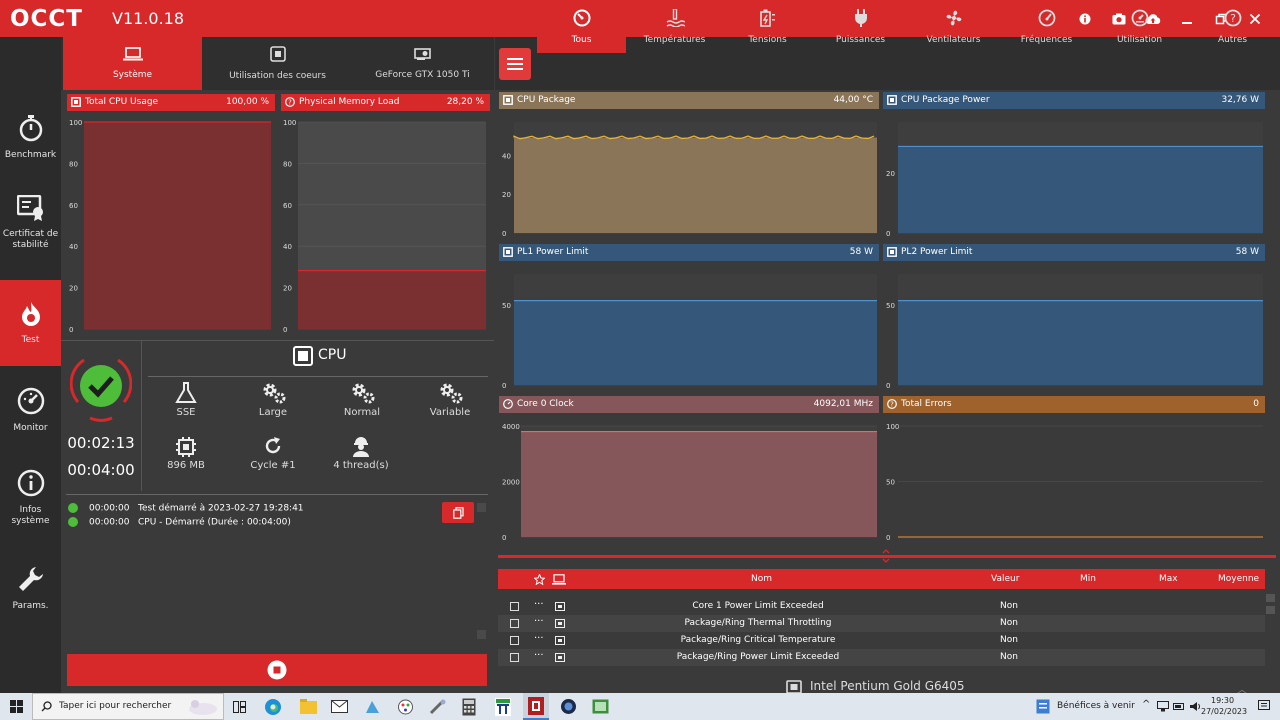 The height and width of the screenshot is (720, 1280). Describe the element at coordinates (881, 593) in the screenshot. I see `table-row` at that location.